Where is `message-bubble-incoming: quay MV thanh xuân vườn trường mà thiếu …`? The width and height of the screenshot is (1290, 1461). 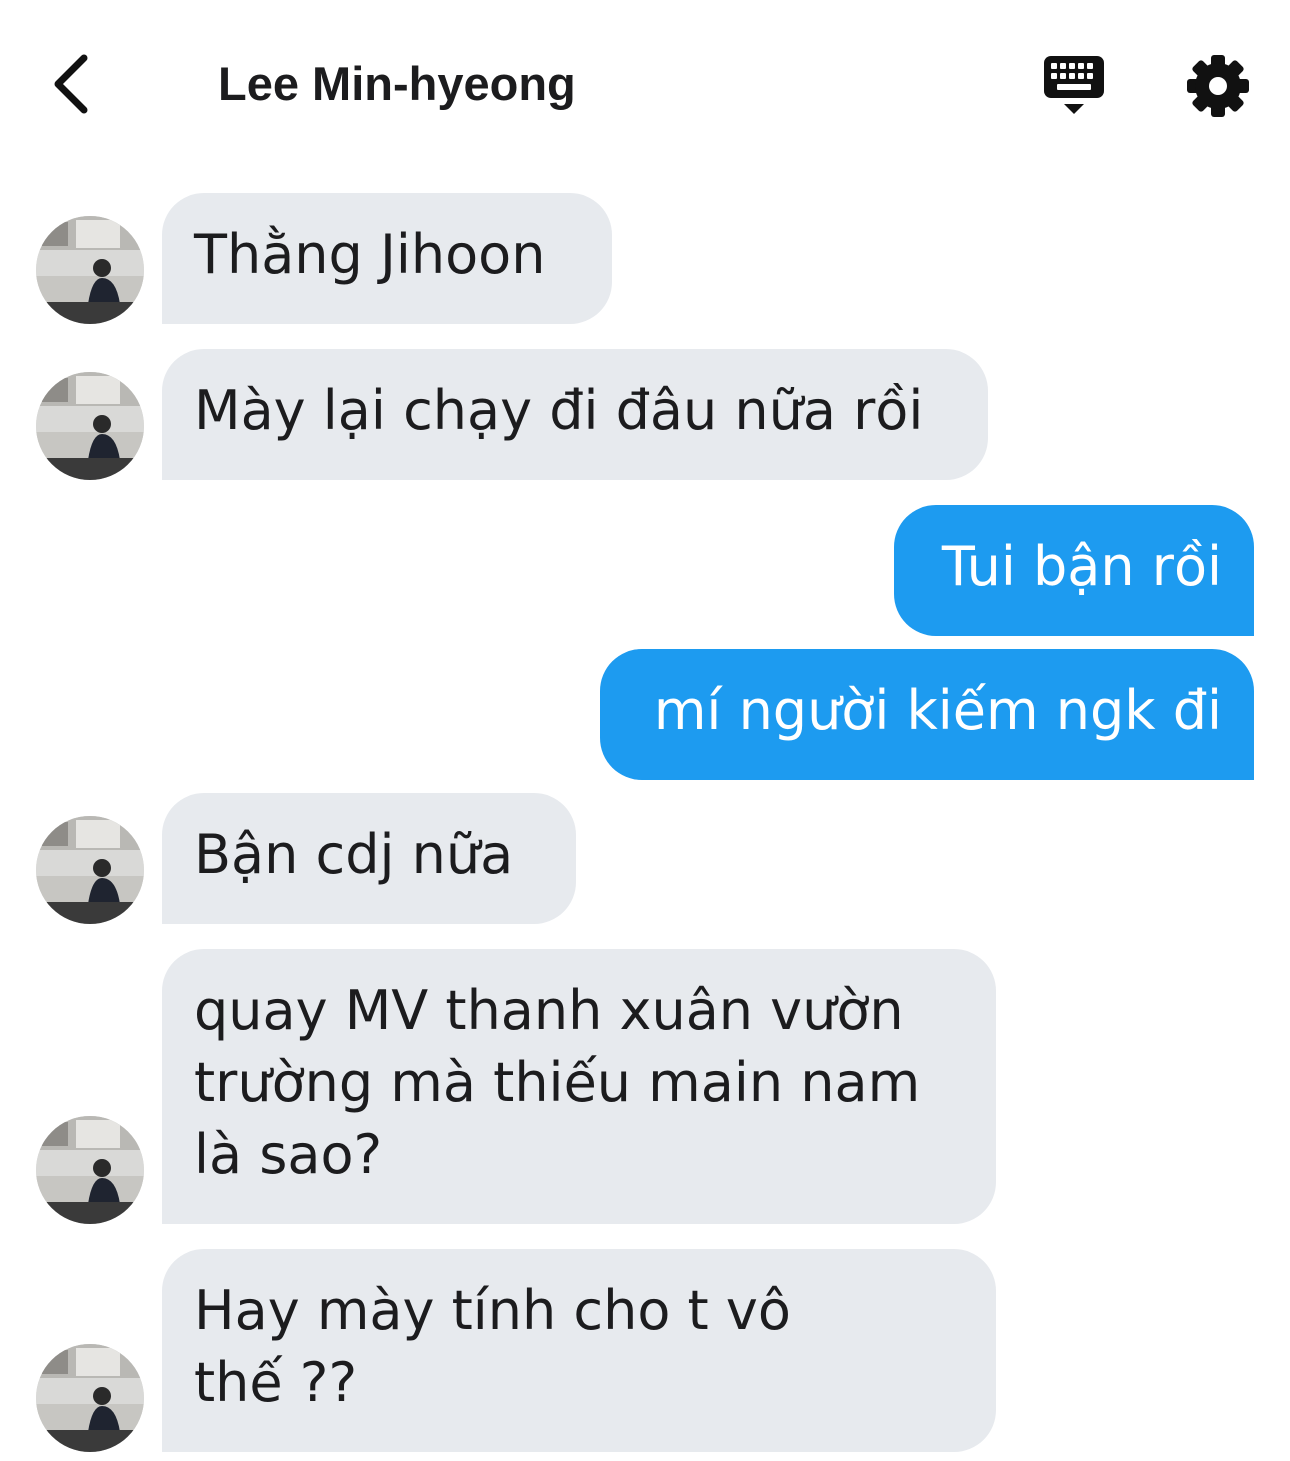
message-bubble-incoming: quay MV thanh xuân vườn trường mà thiếu … is located at coordinates (579, 1086).